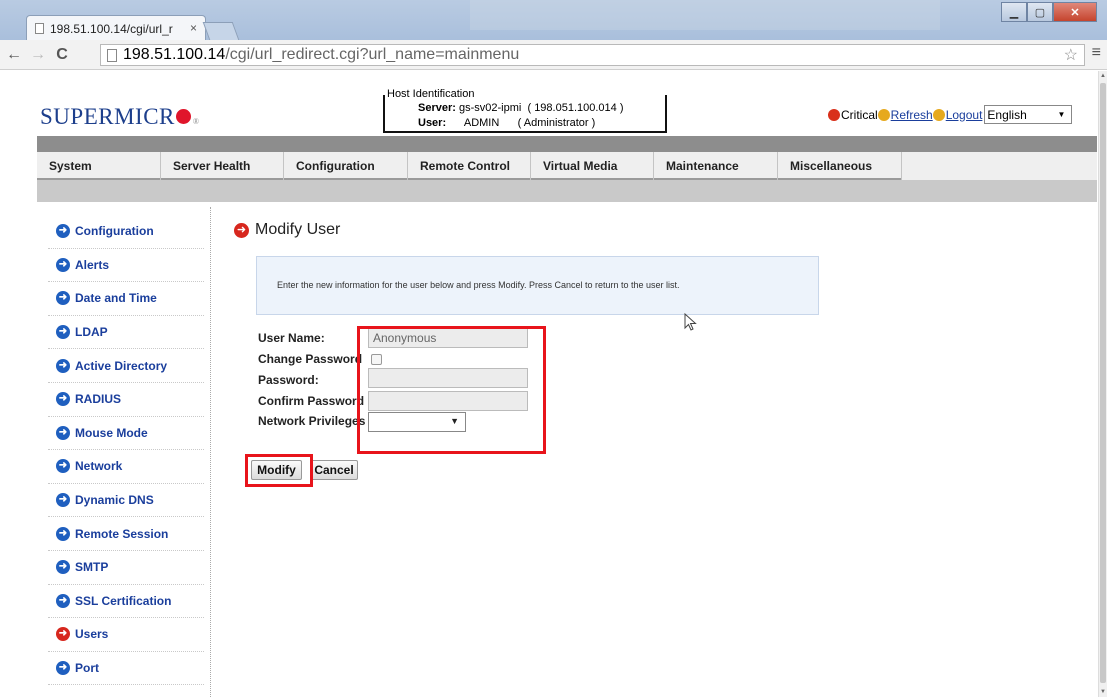 Image resolution: width=1107 pixels, height=697 pixels. I want to click on browser-tab: 198.51.100.14/cgi/url_r ×, so click(116, 28).